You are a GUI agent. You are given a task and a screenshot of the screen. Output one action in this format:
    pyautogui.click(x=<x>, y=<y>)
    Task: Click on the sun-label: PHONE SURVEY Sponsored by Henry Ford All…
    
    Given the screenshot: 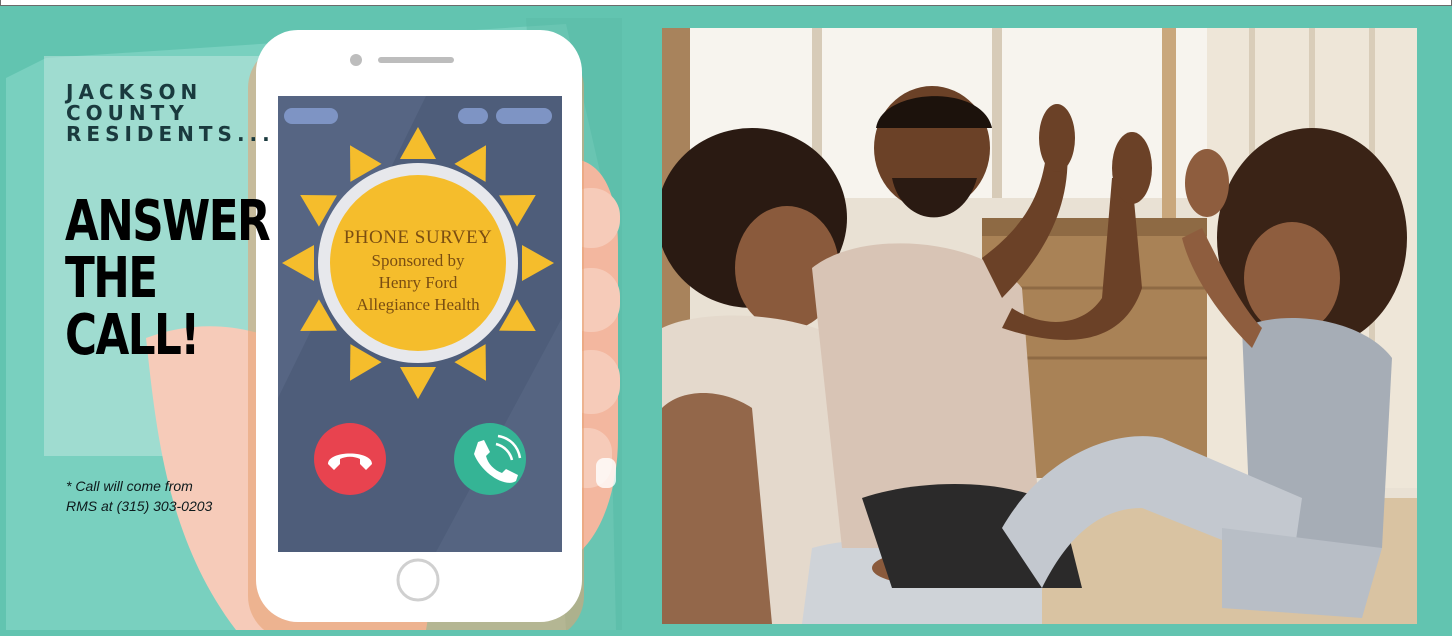 What is the action you would take?
    pyautogui.click(x=418, y=271)
    